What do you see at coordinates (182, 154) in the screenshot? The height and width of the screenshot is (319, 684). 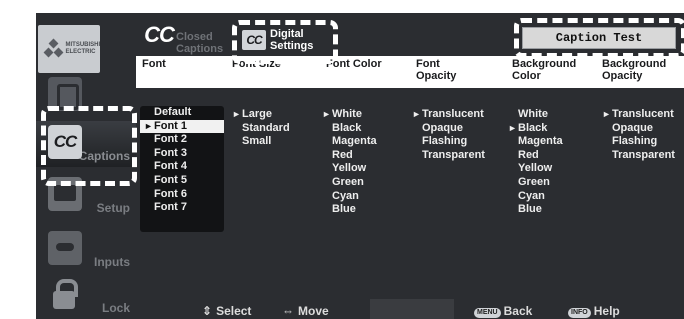 I see `font-option: Font 3` at bounding box center [182, 154].